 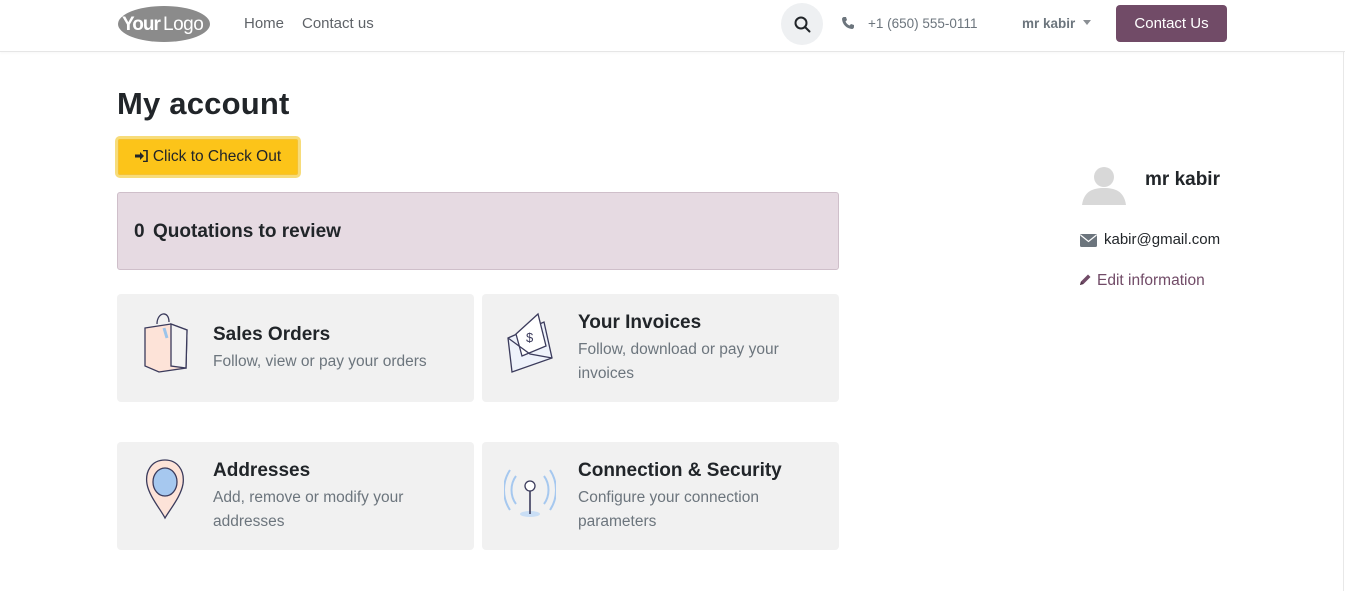 What do you see at coordinates (272, 334) in the screenshot?
I see `card-title: Sales Orders` at bounding box center [272, 334].